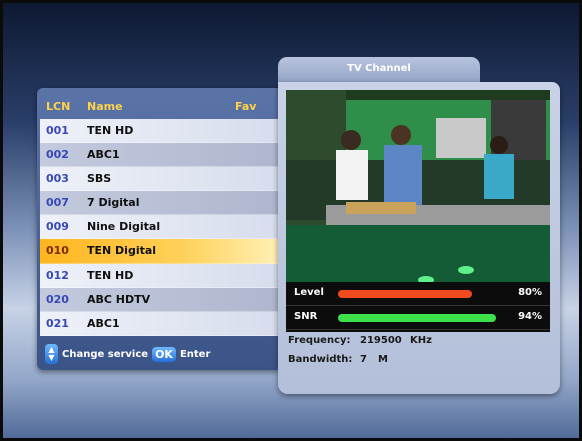 Image resolution: width=582 pixels, height=441 pixels. Describe the element at coordinates (159, 107) in the screenshot. I see `channel-list-header: LCN Name Fav` at that location.